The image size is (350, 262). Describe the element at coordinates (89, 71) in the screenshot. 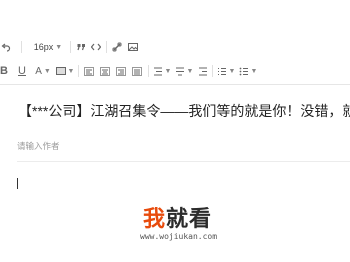

I see `align-left-icon` at that location.